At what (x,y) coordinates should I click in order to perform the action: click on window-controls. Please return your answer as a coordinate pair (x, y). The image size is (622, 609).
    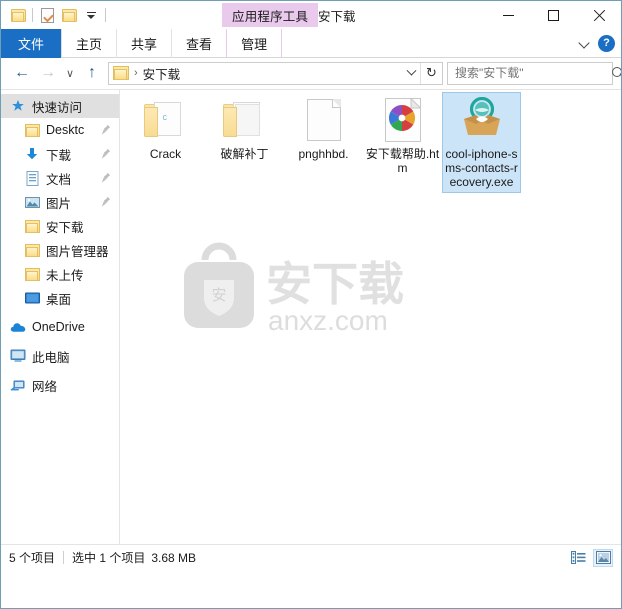
    Looking at the image, I should click on (553, 15).